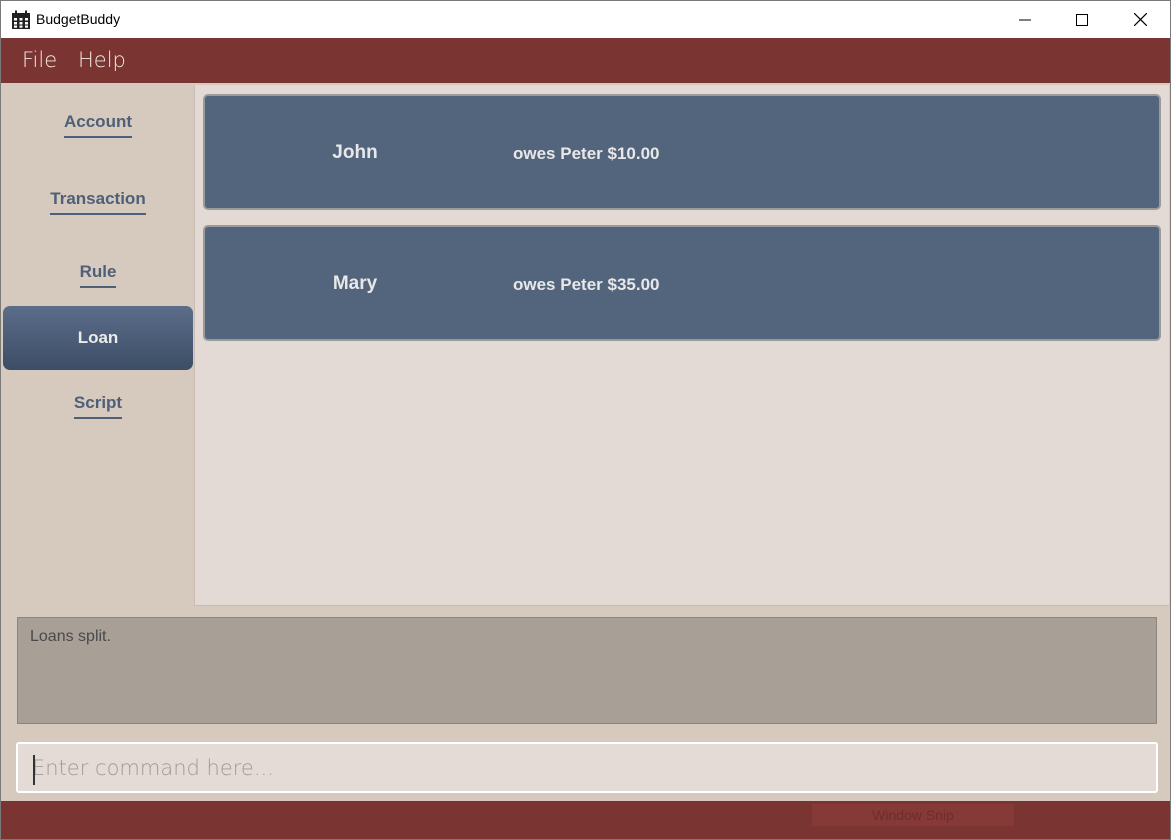 The width and height of the screenshot is (1171, 840). What do you see at coordinates (78, 19) in the screenshot?
I see `window-title: BudgetBuddy` at bounding box center [78, 19].